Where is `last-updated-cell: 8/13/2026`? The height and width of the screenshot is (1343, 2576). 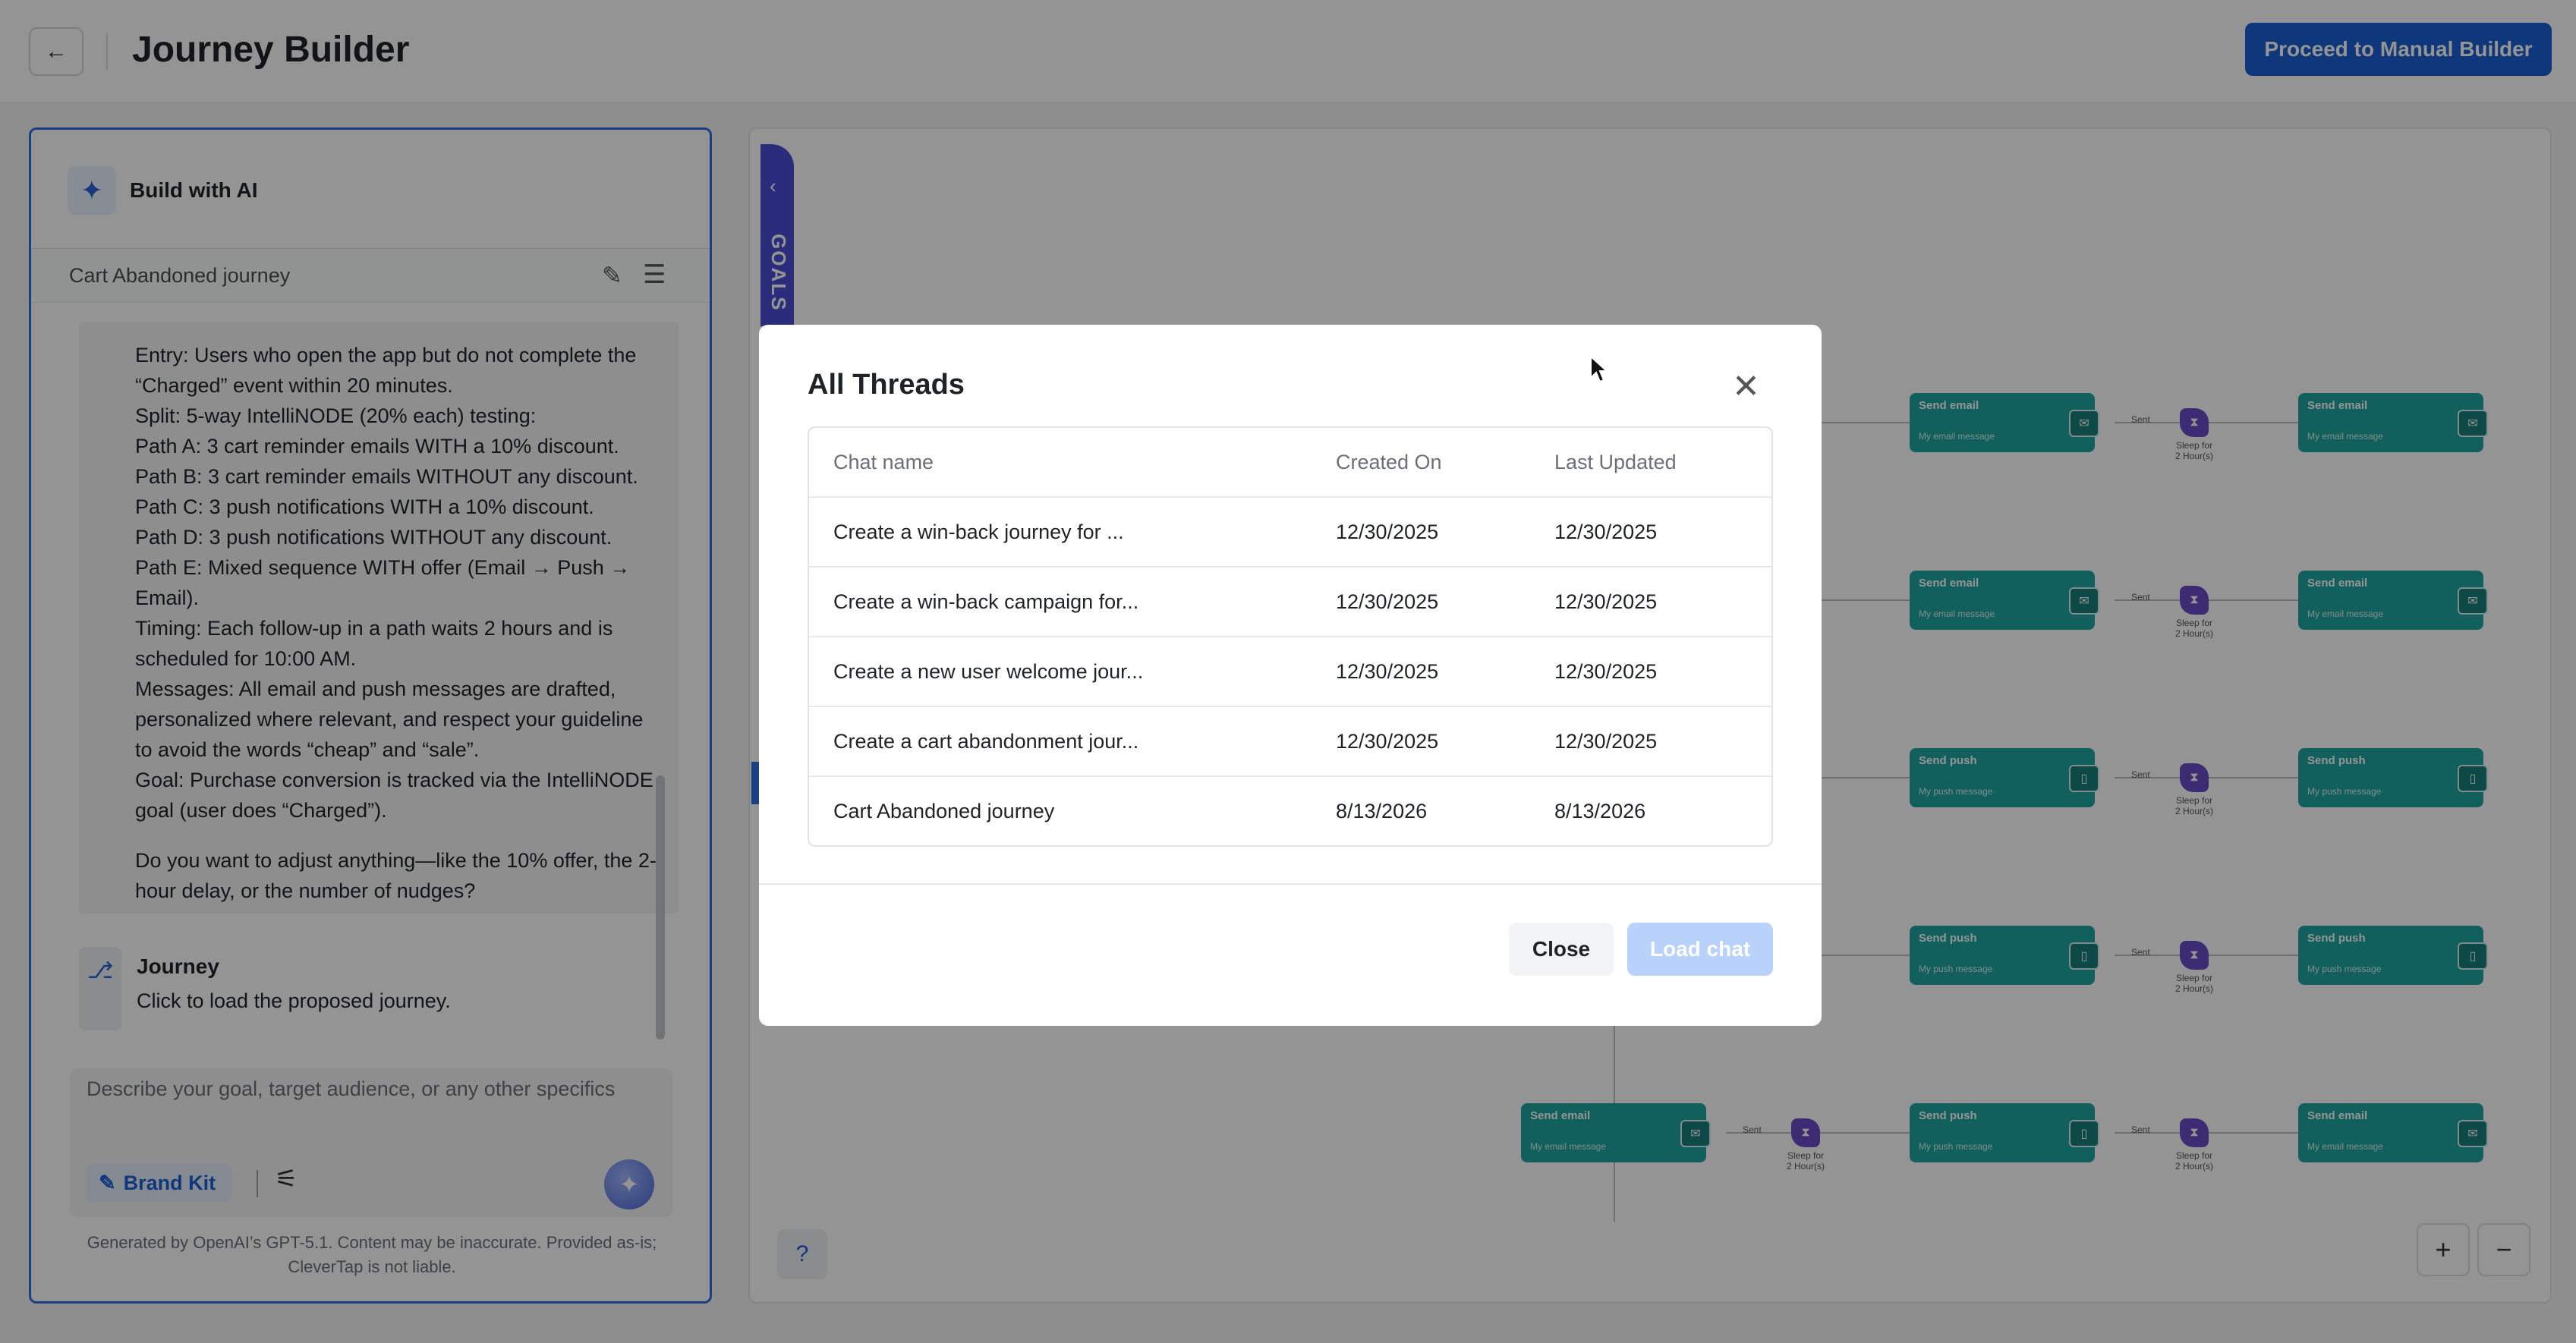
last-updated-cell: 8/13/2026 is located at coordinates (1600, 811).